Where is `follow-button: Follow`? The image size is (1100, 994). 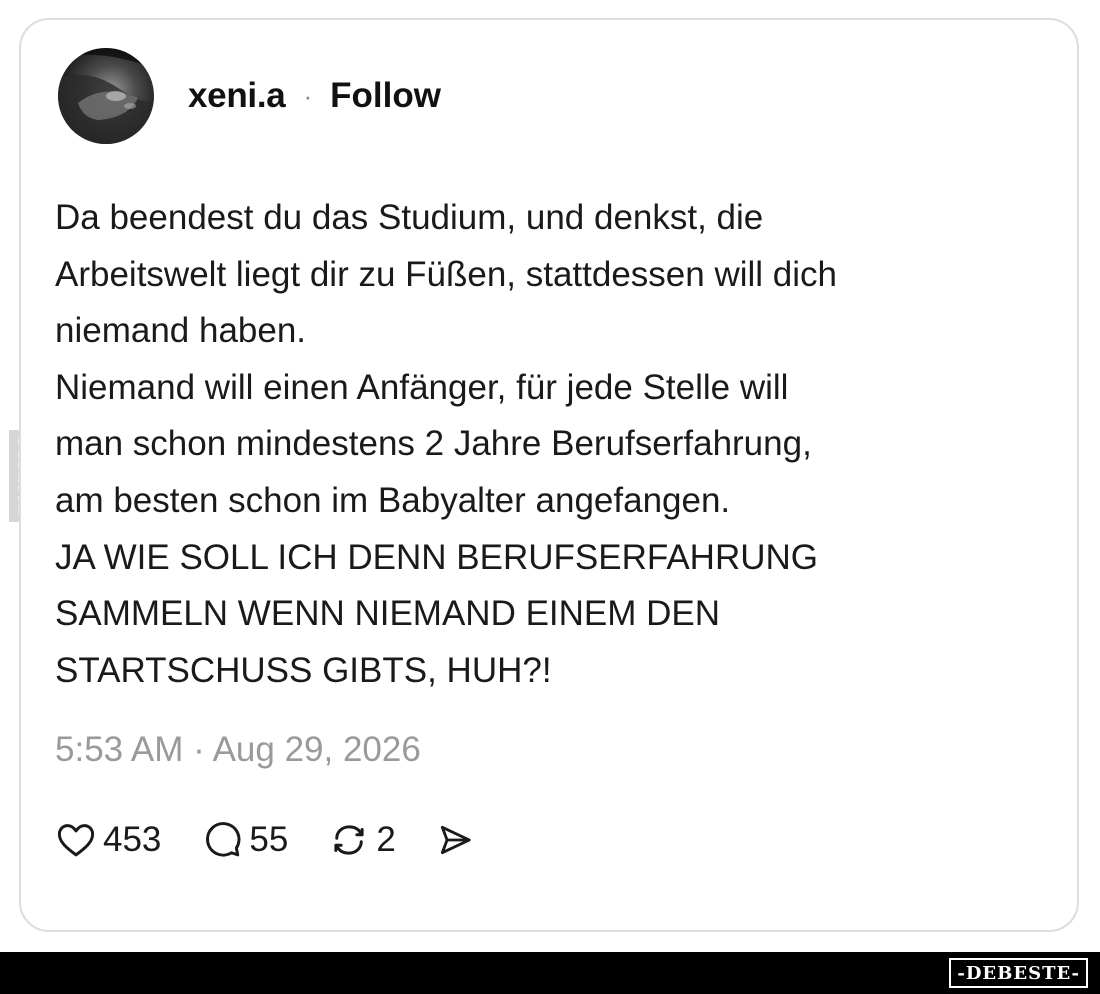
follow-button: Follow is located at coordinates (385, 96).